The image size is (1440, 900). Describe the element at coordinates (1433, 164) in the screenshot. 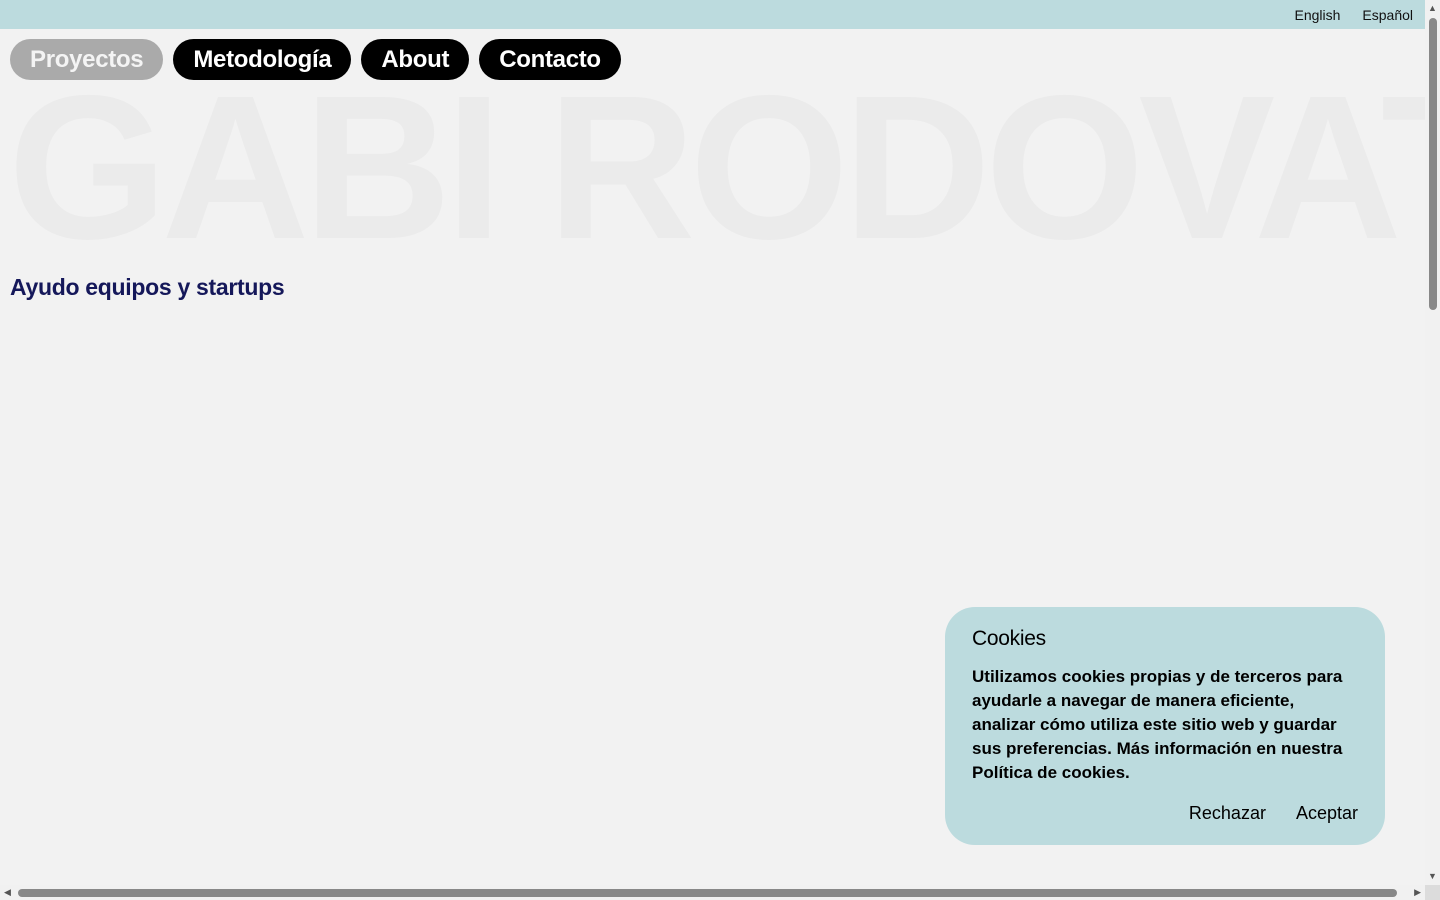

I see `vertical-scrollbar-thumb` at that location.